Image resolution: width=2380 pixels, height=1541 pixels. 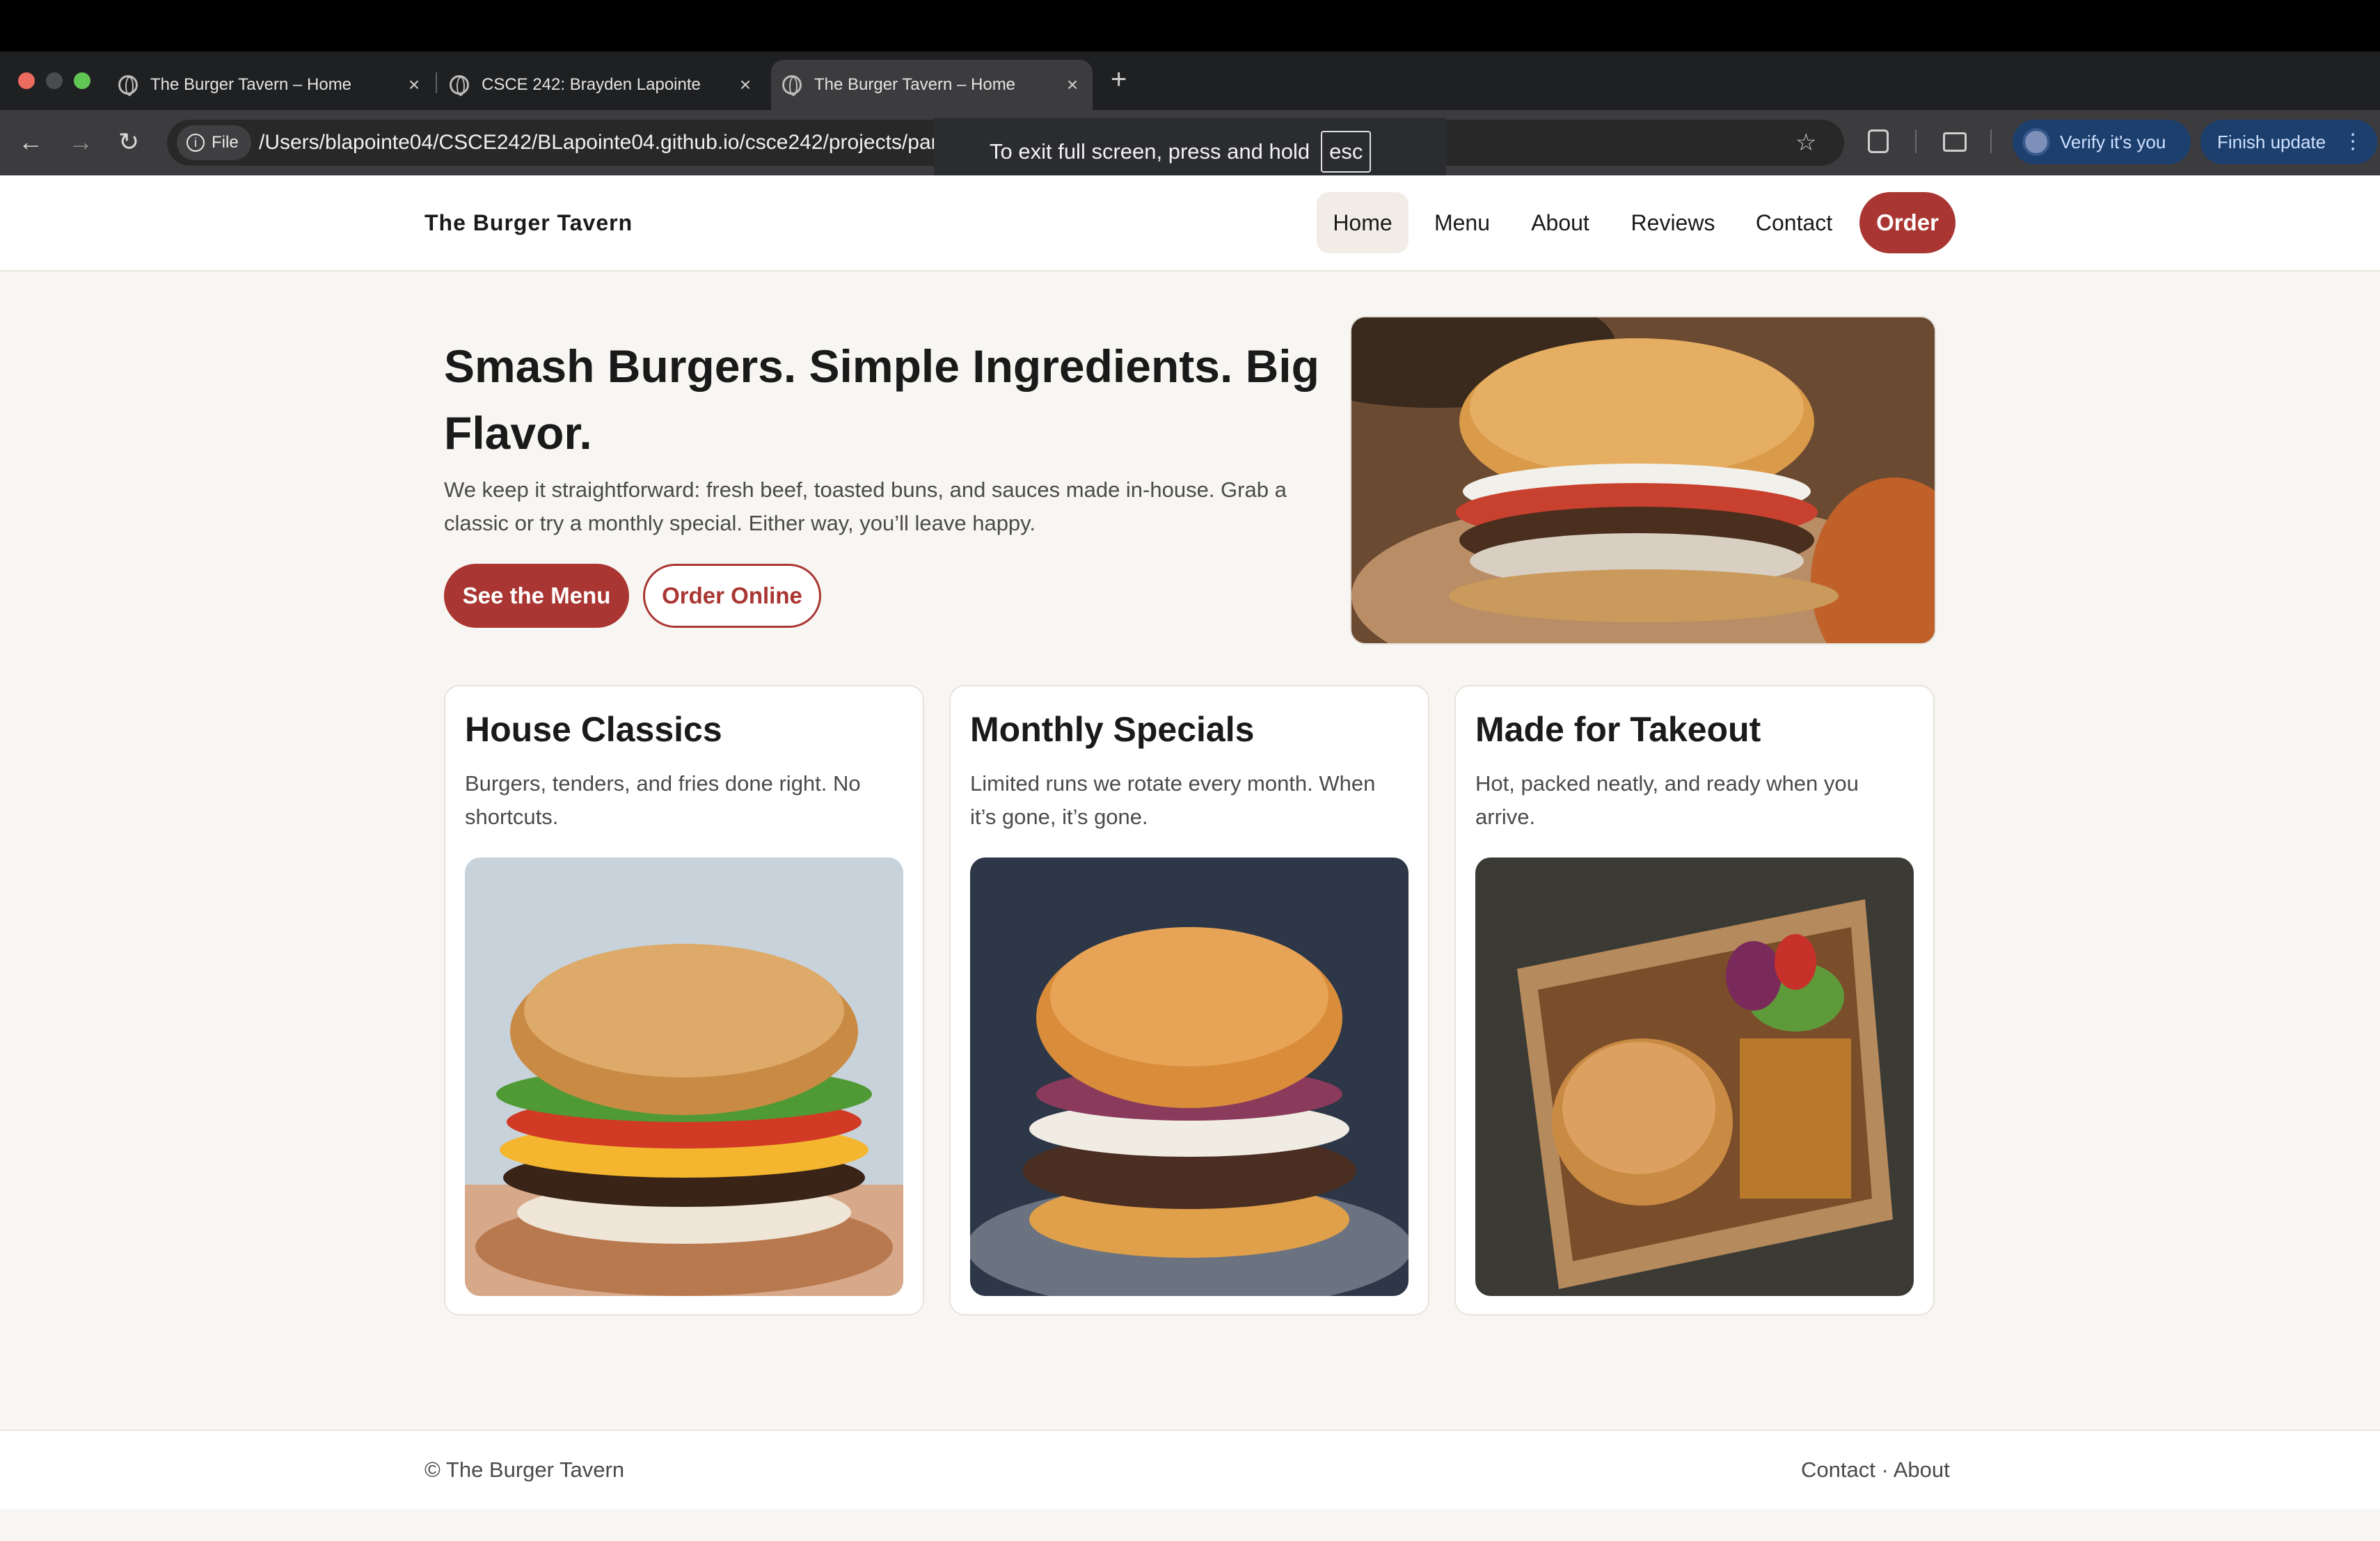 I want to click on nav-contact: Contact, so click(x=1794, y=222).